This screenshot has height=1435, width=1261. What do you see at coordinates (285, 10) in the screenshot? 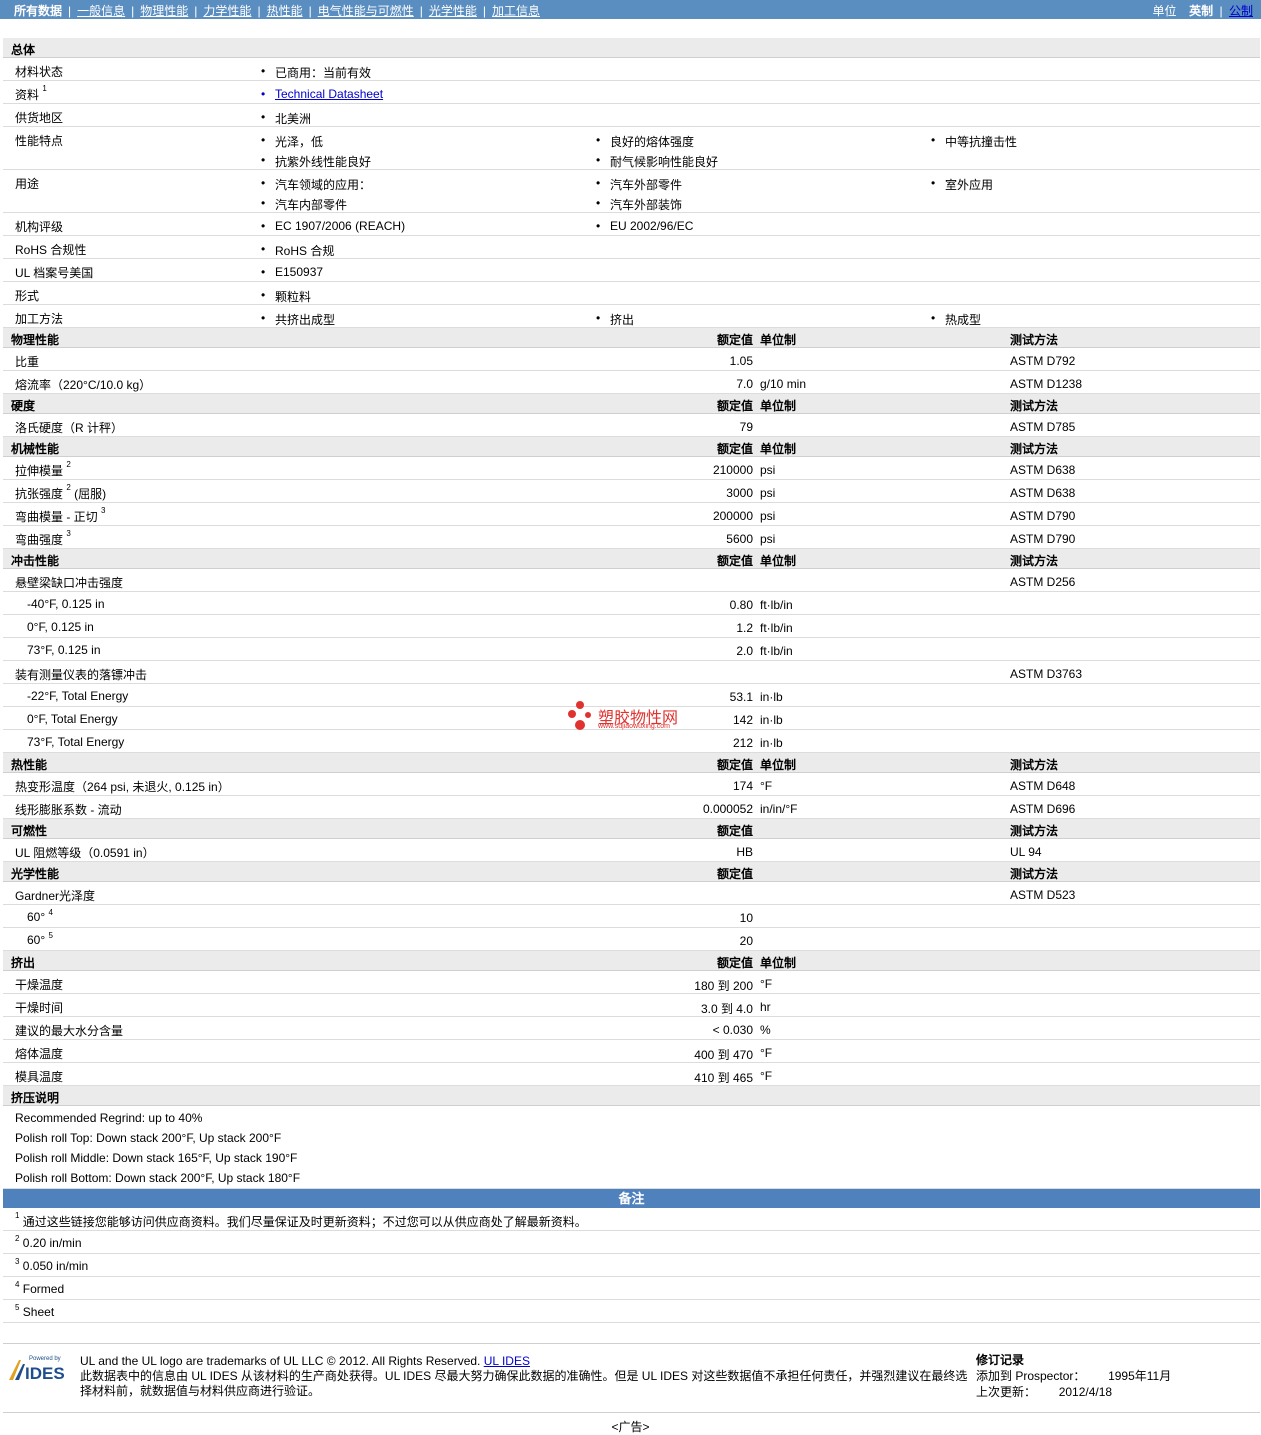
I see `nav-tab-4: 热性能` at bounding box center [285, 10].